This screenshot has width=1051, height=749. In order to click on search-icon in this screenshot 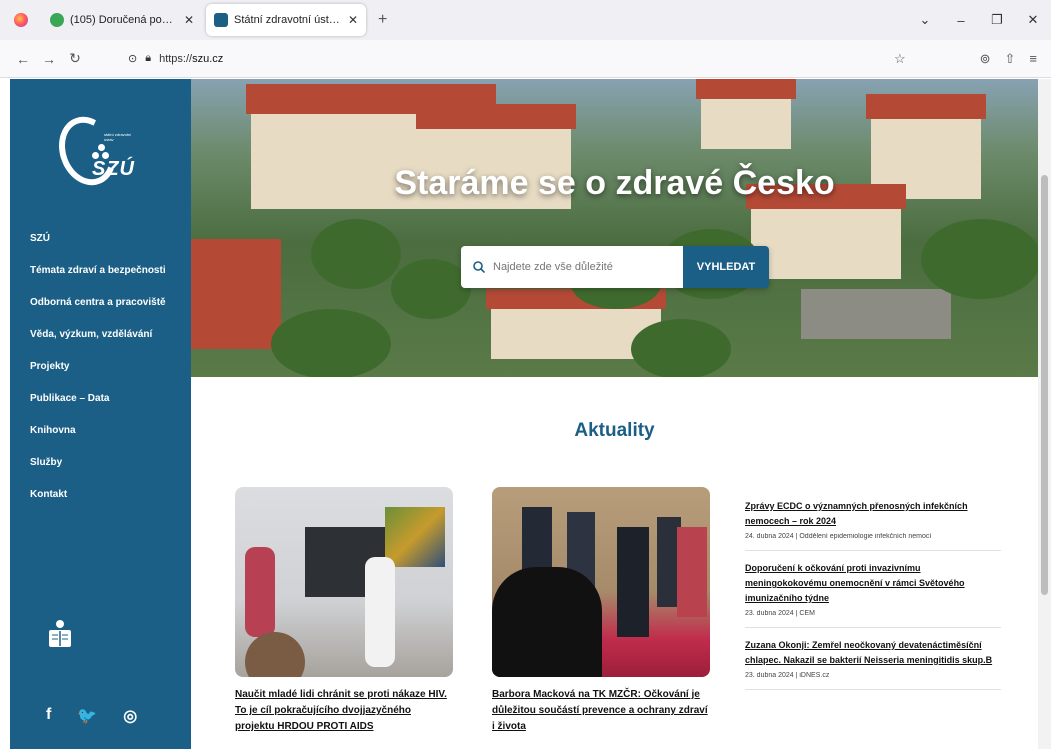, I will do `click(479, 267)`.